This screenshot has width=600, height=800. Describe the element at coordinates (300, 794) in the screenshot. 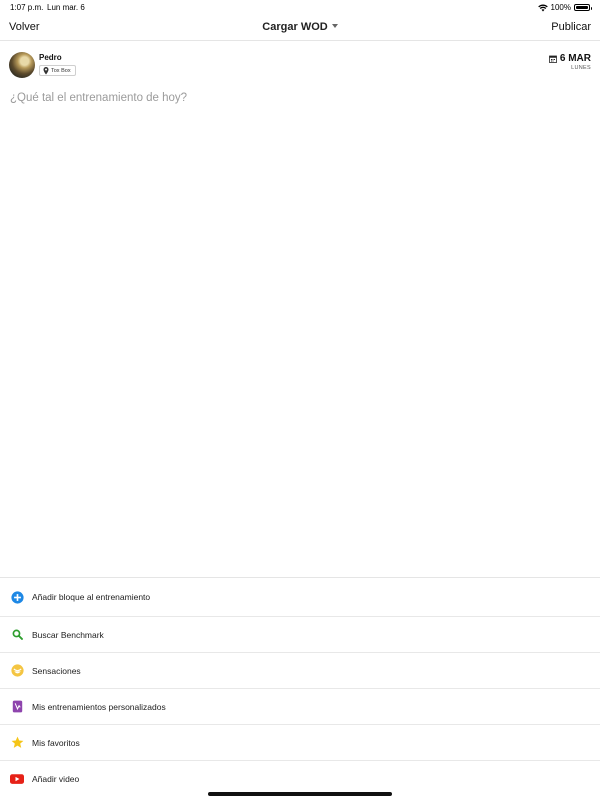

I see `home-indicator` at that location.